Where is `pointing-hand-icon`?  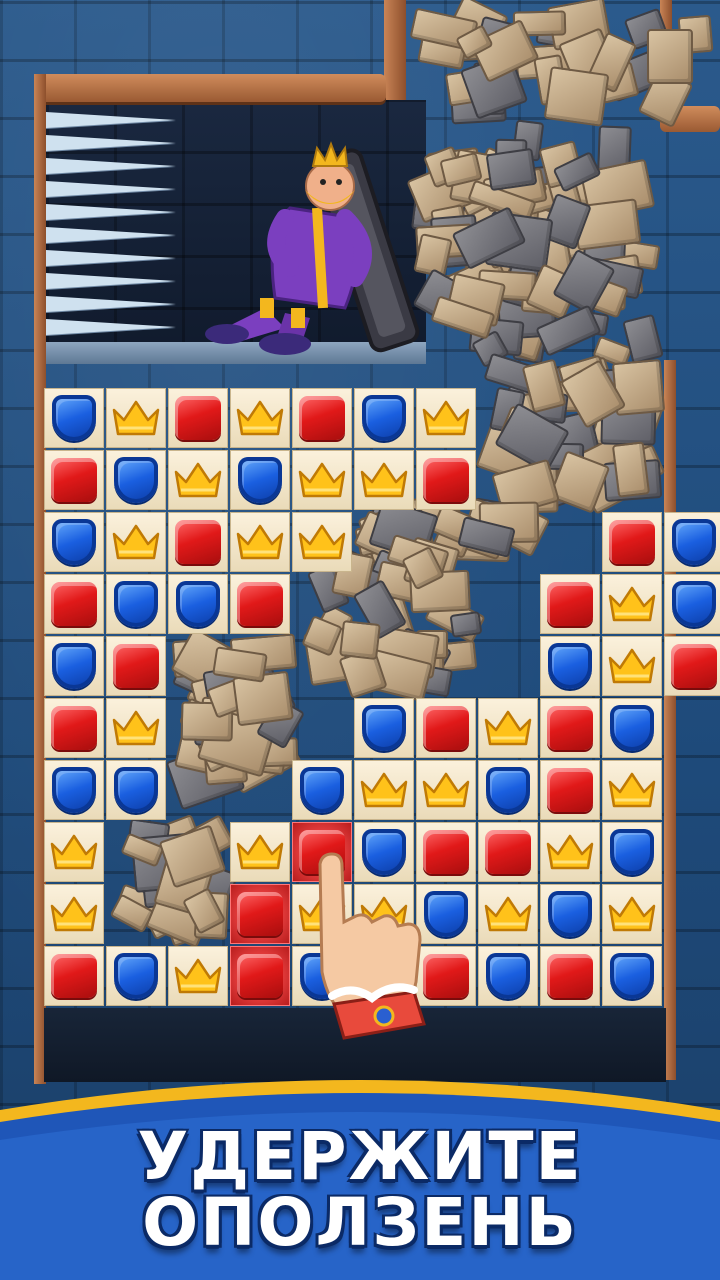 pointing-hand-icon is located at coordinates (372, 946).